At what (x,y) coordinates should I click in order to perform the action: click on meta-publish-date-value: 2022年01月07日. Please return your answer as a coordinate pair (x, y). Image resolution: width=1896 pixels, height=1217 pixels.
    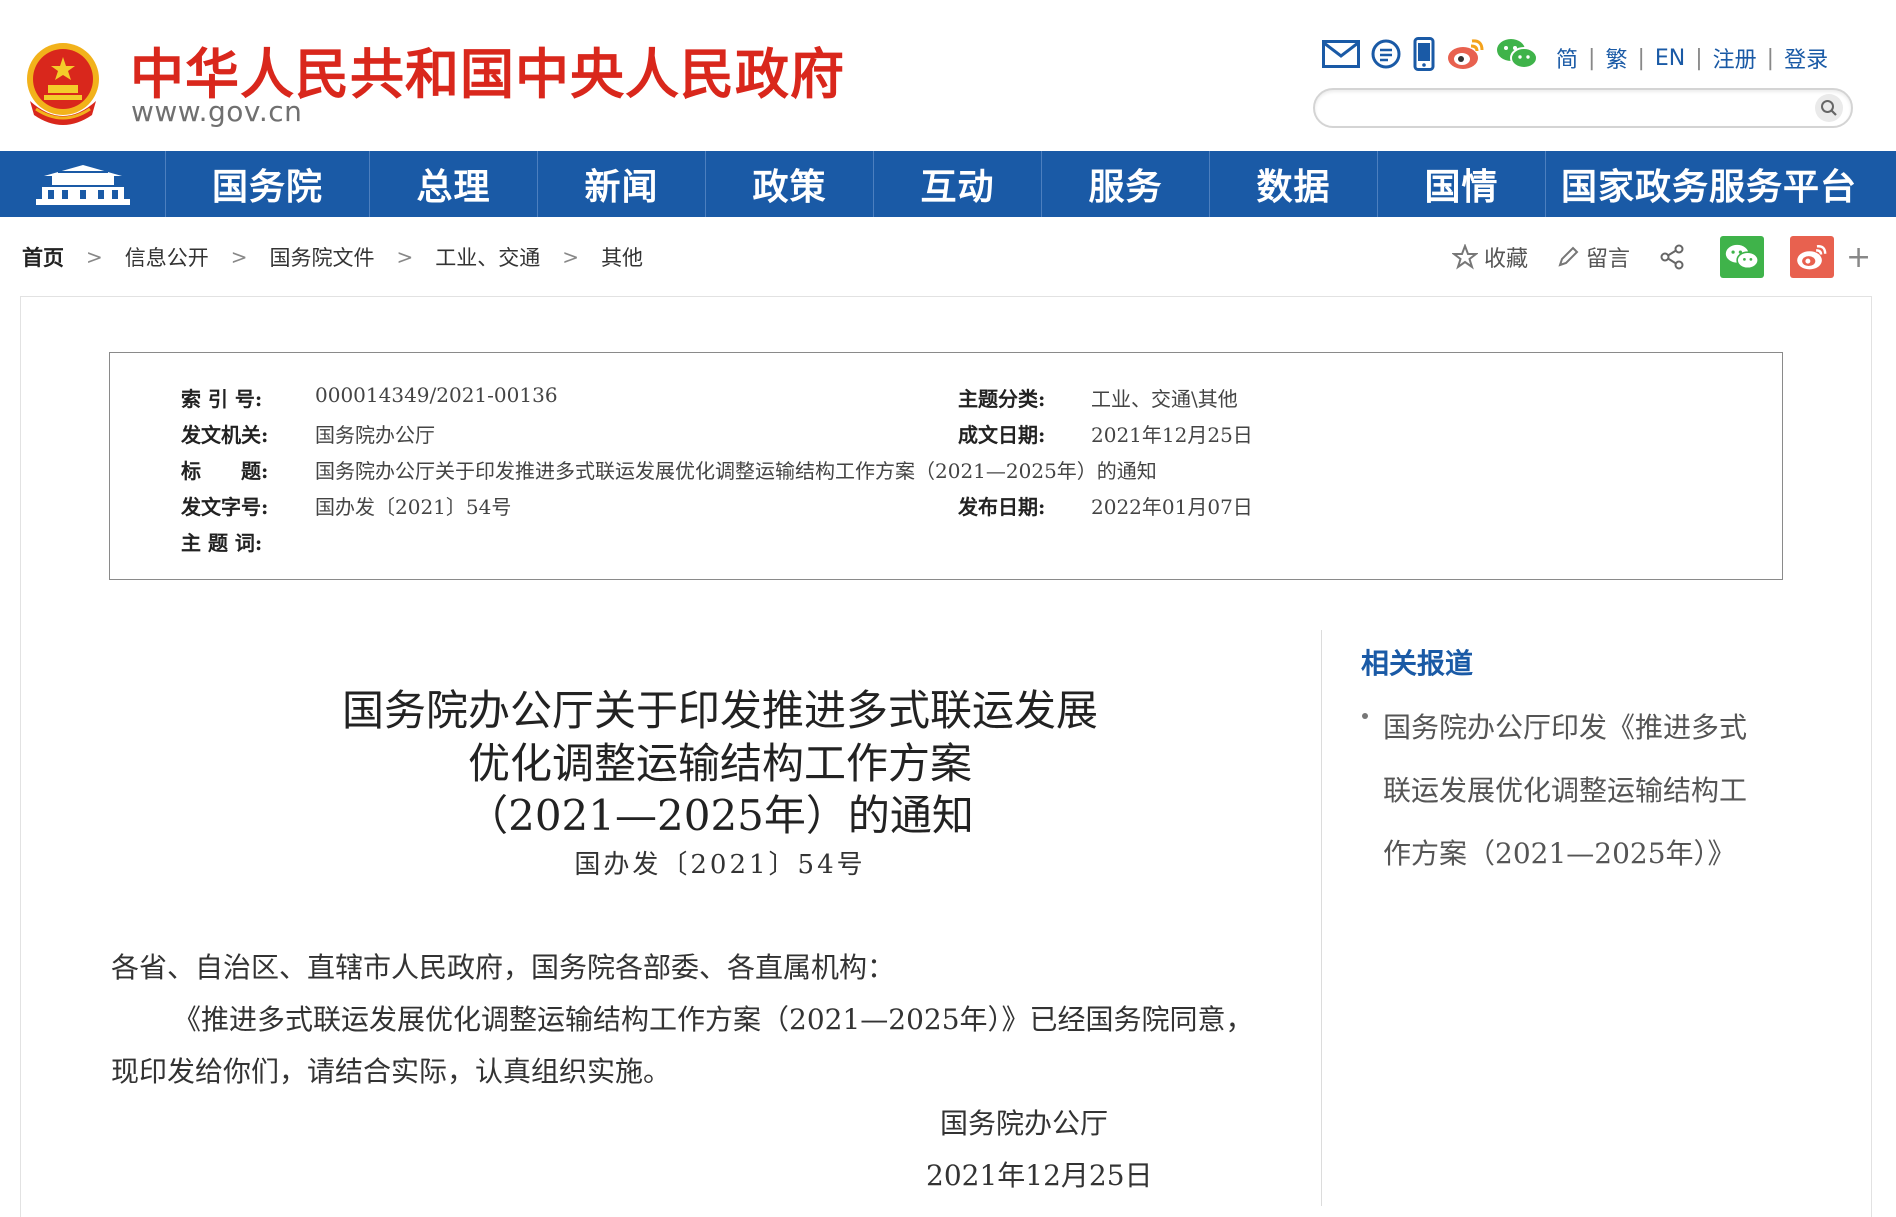
    Looking at the image, I should click on (1172, 507).